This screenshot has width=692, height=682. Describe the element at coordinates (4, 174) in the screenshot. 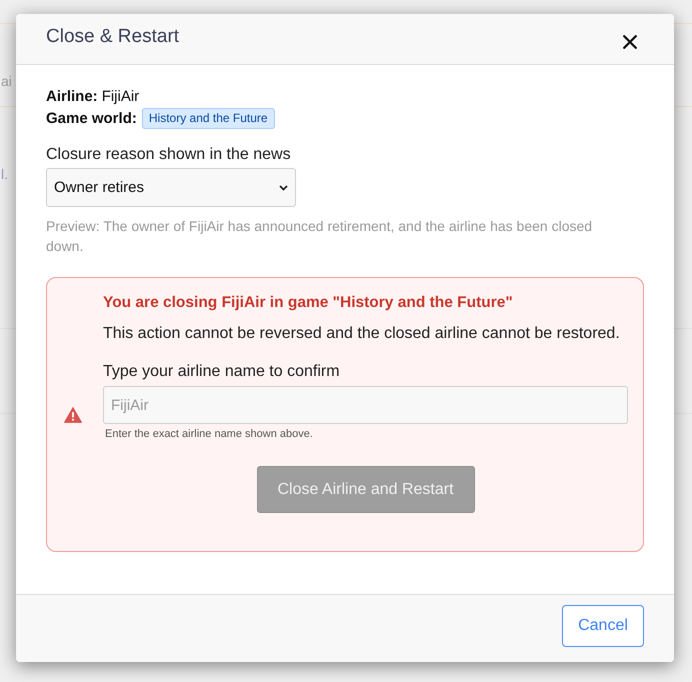

I see `background-text: l.` at that location.